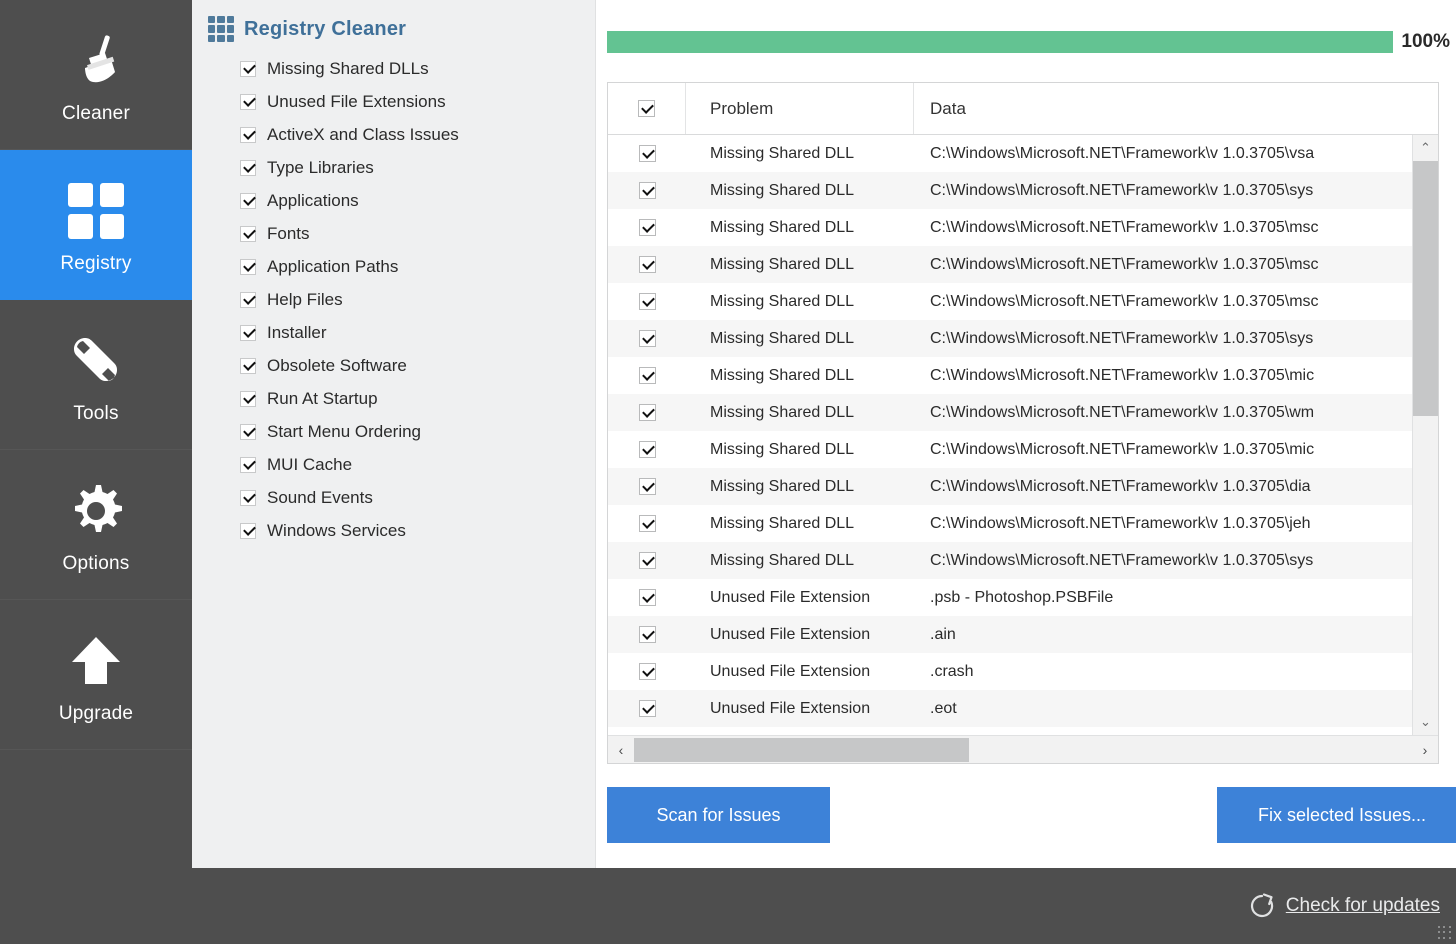 Image resolution: width=1456 pixels, height=944 pixels. I want to click on check-item-activex-and-class-issues: ActiveX and Class Issues, so click(393, 134).